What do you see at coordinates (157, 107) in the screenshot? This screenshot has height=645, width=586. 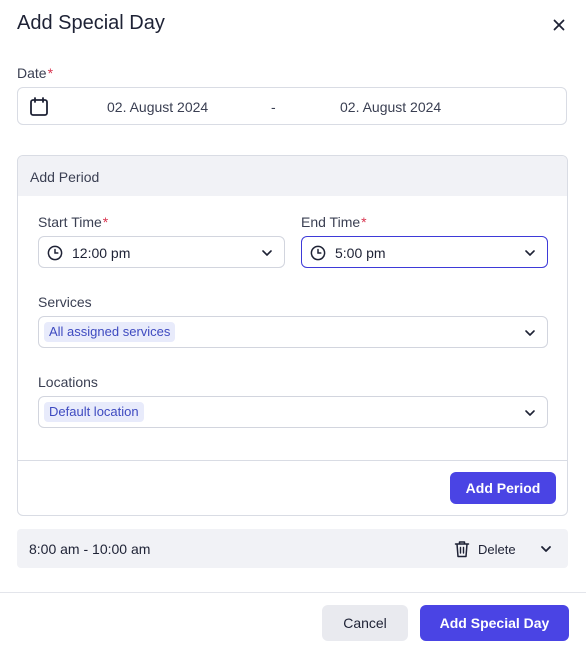 I see `date-start: 02. August 2024` at bounding box center [157, 107].